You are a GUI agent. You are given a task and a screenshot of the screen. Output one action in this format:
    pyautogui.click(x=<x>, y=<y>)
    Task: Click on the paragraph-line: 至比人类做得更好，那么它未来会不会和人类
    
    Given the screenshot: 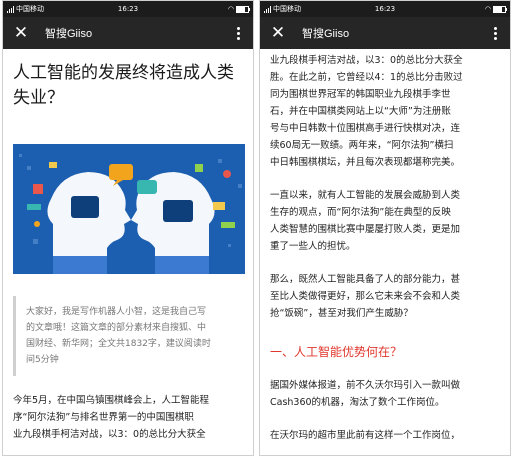 What is the action you would take?
    pyautogui.click(x=365, y=296)
    